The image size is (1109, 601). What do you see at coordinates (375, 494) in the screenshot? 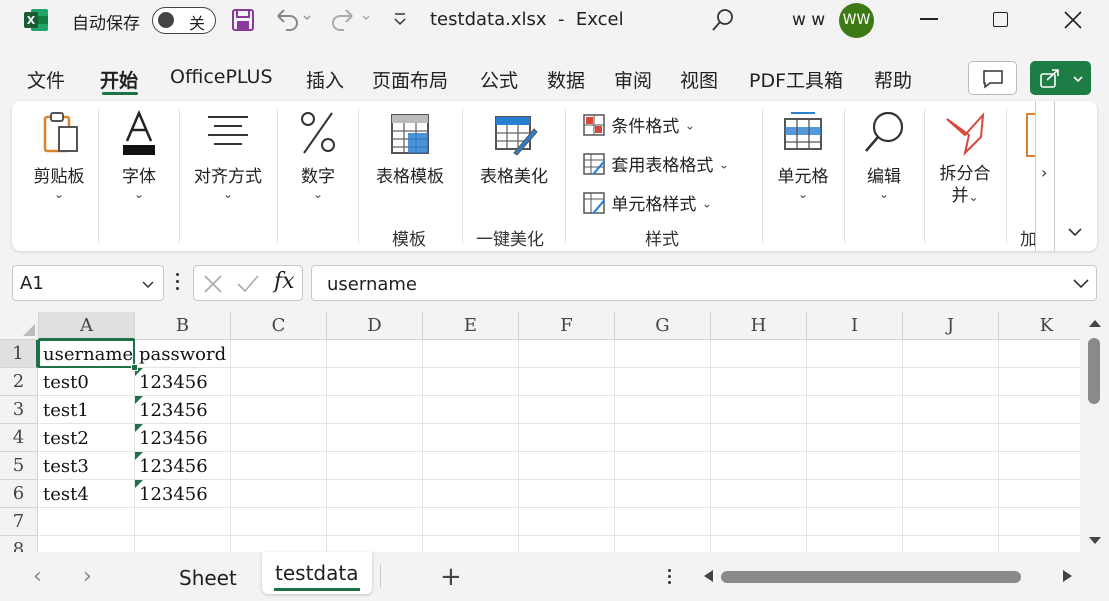
I see `cell-d6` at bounding box center [375, 494].